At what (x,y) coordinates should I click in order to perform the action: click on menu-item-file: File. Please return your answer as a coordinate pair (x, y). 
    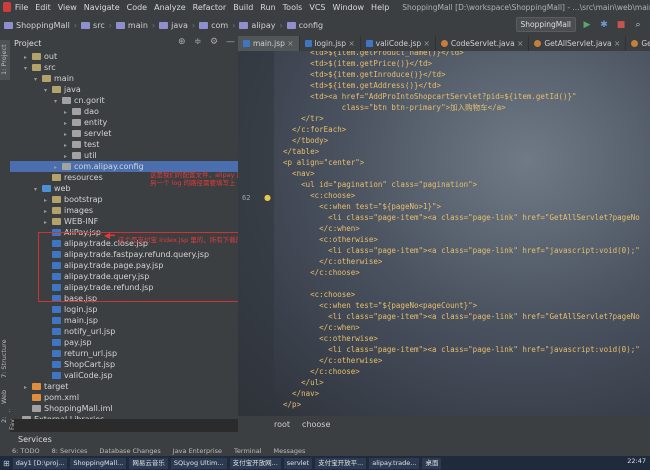
    Looking at the image, I should click on (21, 7).